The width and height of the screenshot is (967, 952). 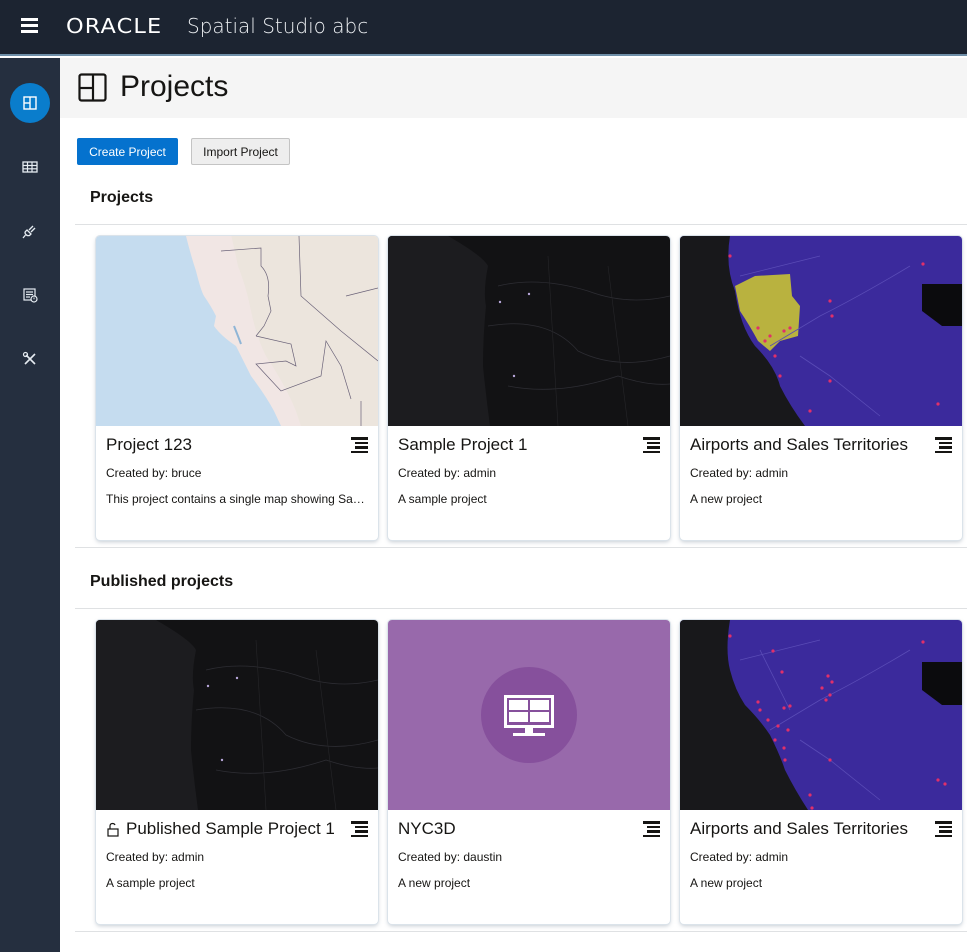 I want to click on table-icon, so click(x=30, y=167).